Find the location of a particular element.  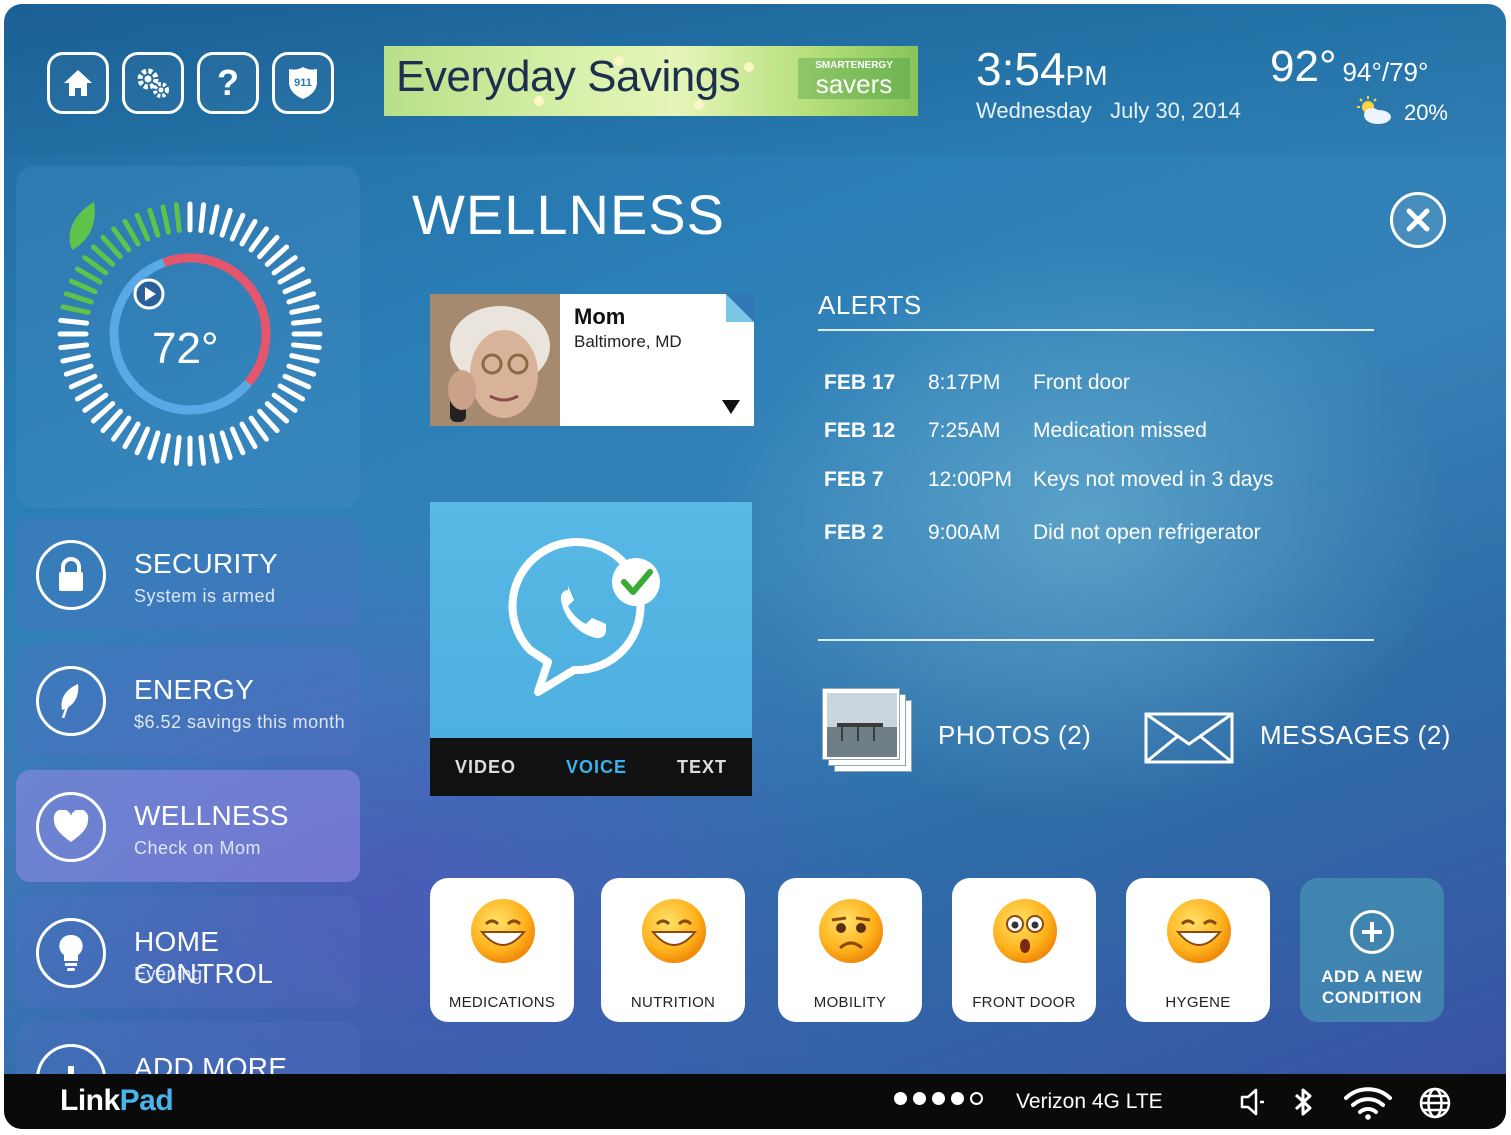

brand-pad: Pad is located at coordinates (146, 1100).